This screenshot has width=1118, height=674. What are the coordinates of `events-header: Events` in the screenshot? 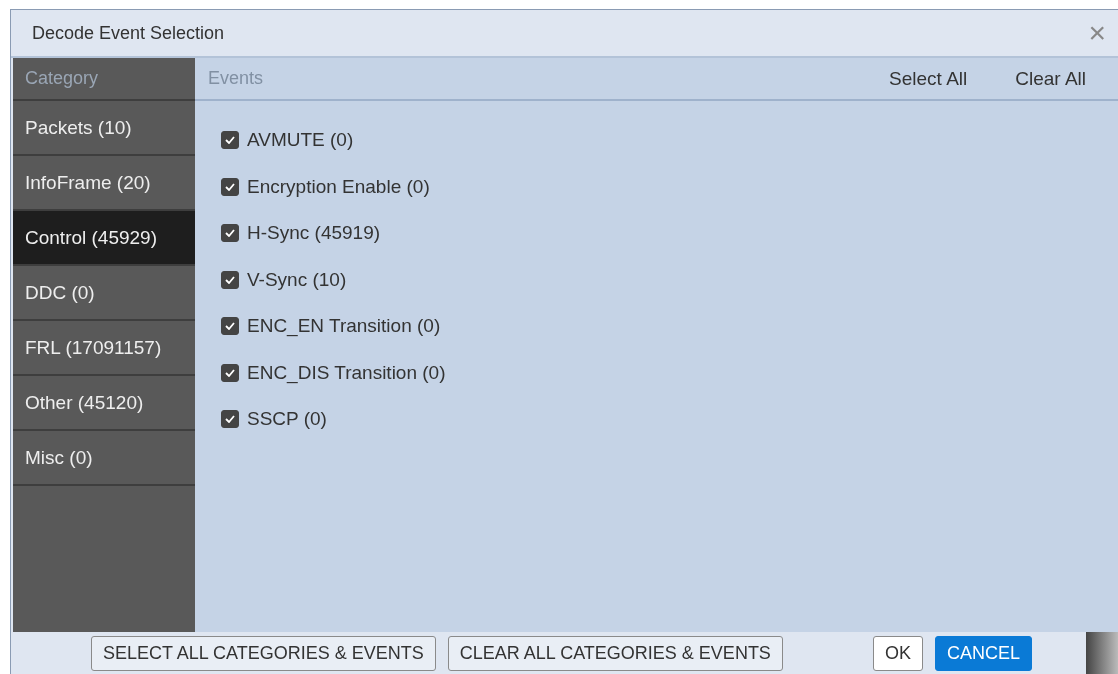 It's located at (236, 78).